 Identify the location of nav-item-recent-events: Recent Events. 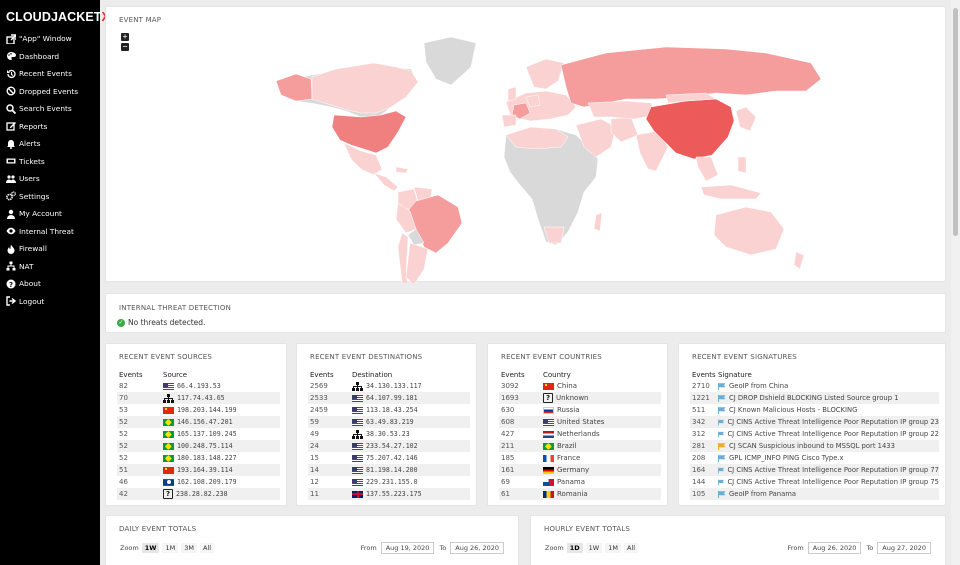
(50, 74).